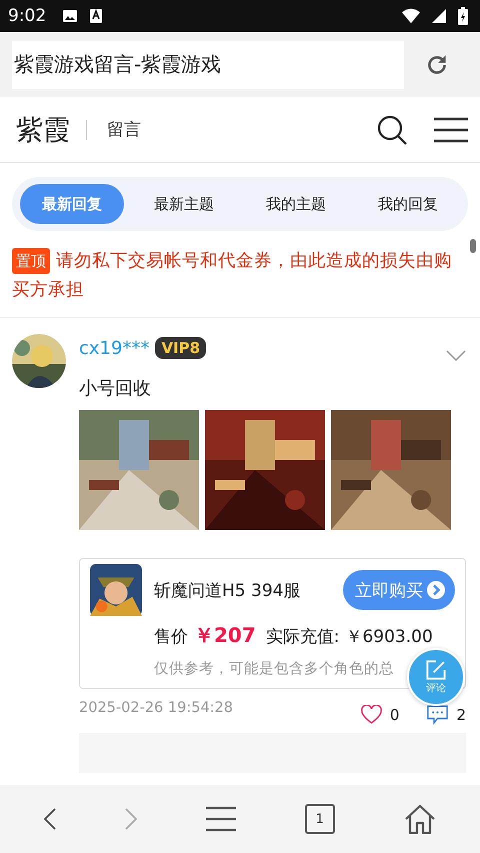 Image resolution: width=480 pixels, height=853 pixels. What do you see at coordinates (227, 591) in the screenshot?
I see `product-name: 斩魔问道H5 394服` at bounding box center [227, 591].